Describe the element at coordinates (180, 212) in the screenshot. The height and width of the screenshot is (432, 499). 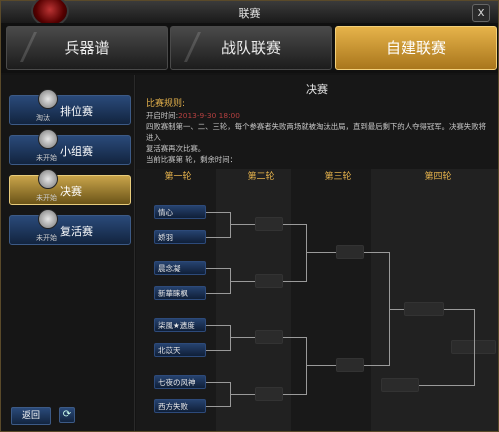
I see `entrant-slot: 情心` at that location.